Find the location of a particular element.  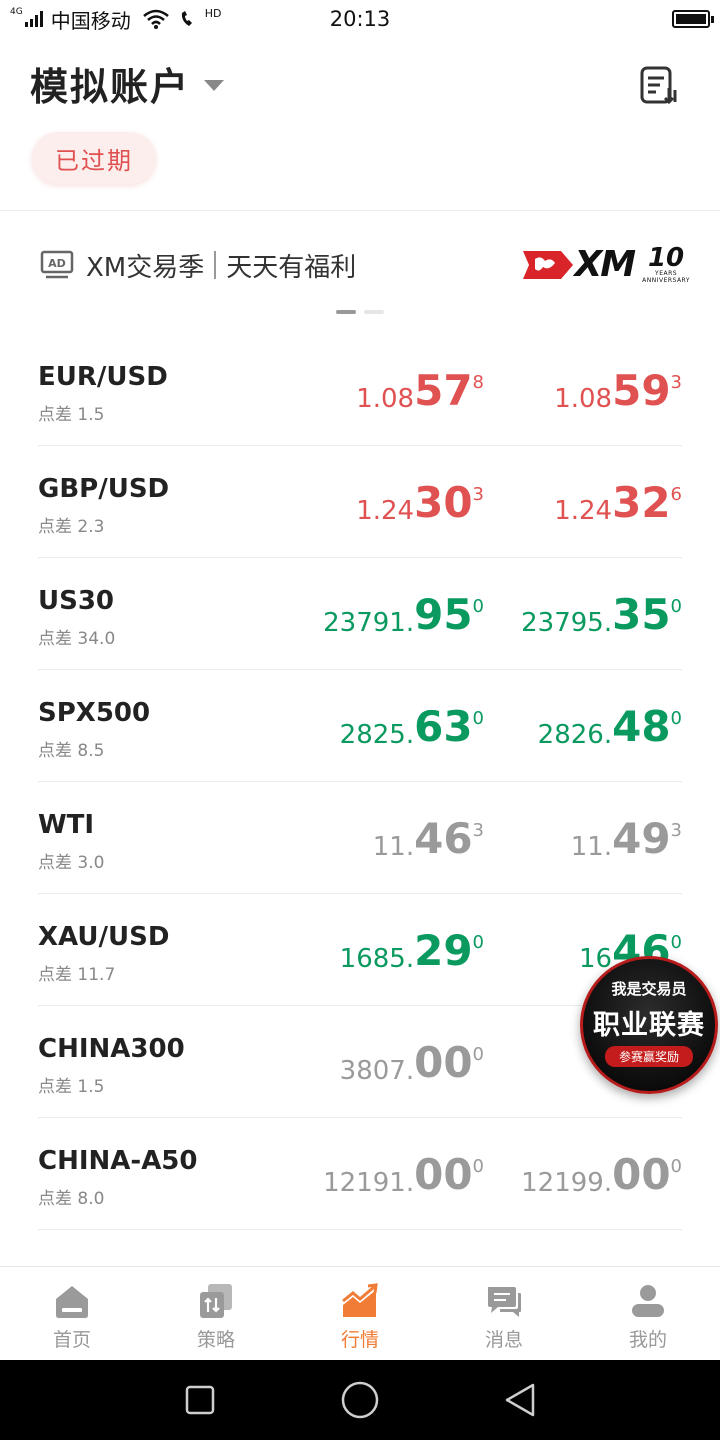

ask-price: 2826. 48 0 is located at coordinates (609, 726).